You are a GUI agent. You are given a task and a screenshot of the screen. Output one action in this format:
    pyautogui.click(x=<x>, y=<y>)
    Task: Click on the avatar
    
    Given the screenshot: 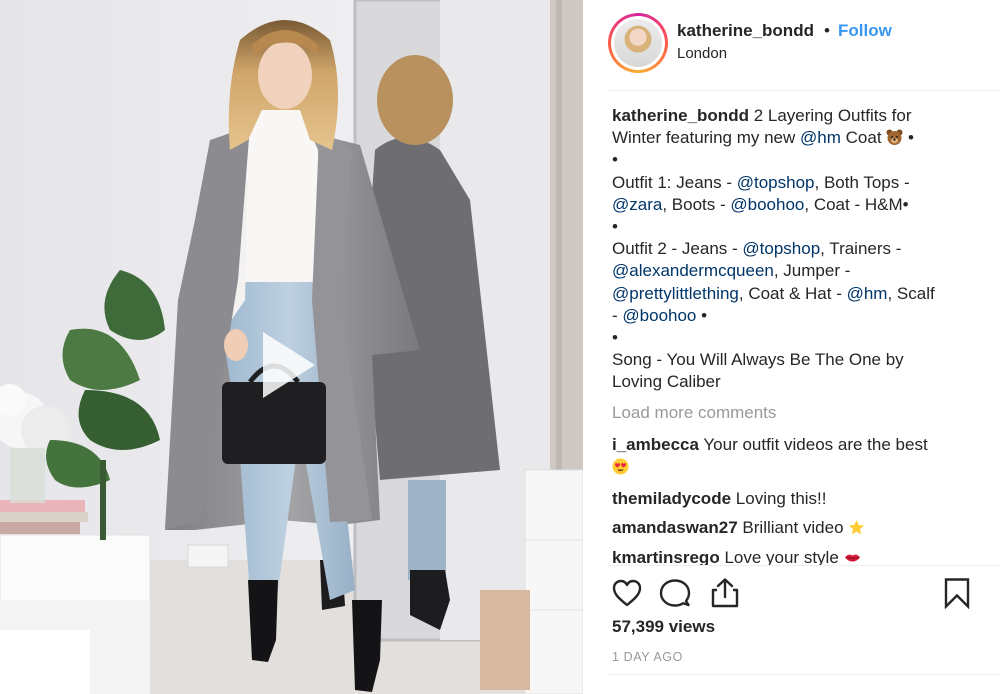 What is the action you would take?
    pyautogui.click(x=638, y=43)
    